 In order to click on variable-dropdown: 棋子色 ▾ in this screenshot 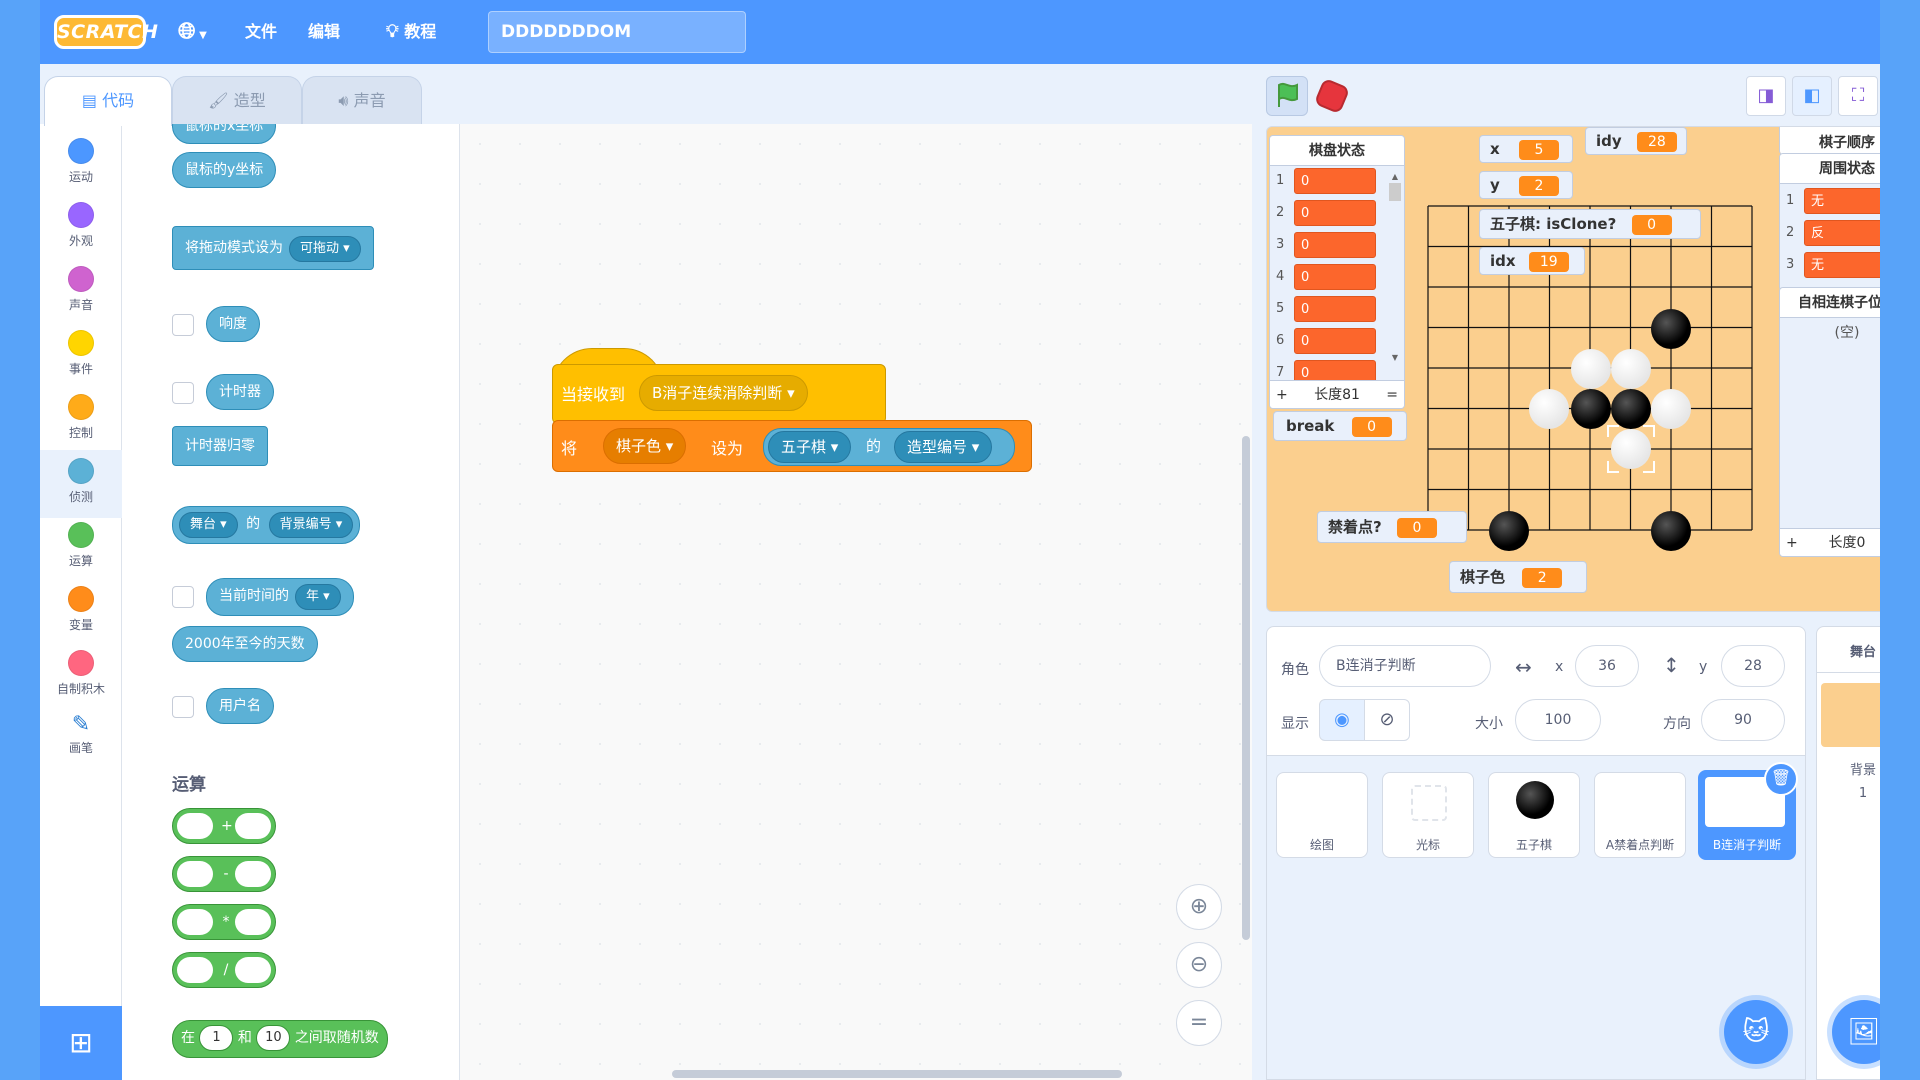, I will do `click(645, 446)`.